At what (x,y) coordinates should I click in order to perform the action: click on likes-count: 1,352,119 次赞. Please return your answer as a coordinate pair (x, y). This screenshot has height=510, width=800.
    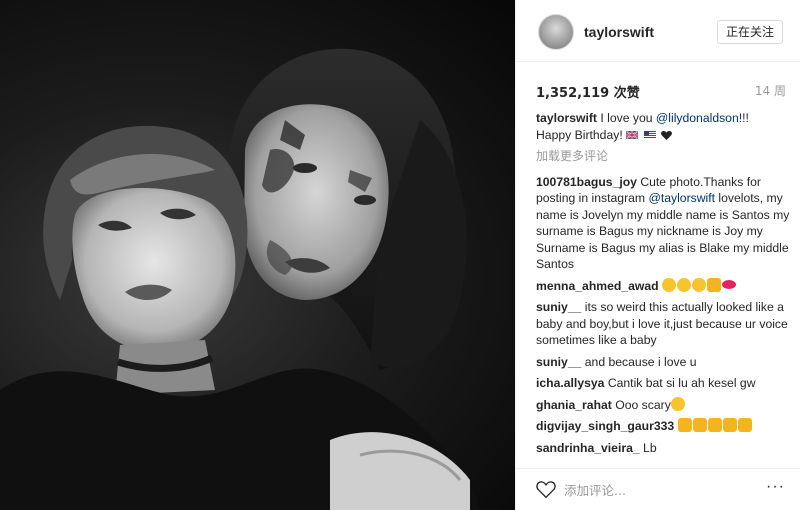
    Looking at the image, I should click on (588, 91).